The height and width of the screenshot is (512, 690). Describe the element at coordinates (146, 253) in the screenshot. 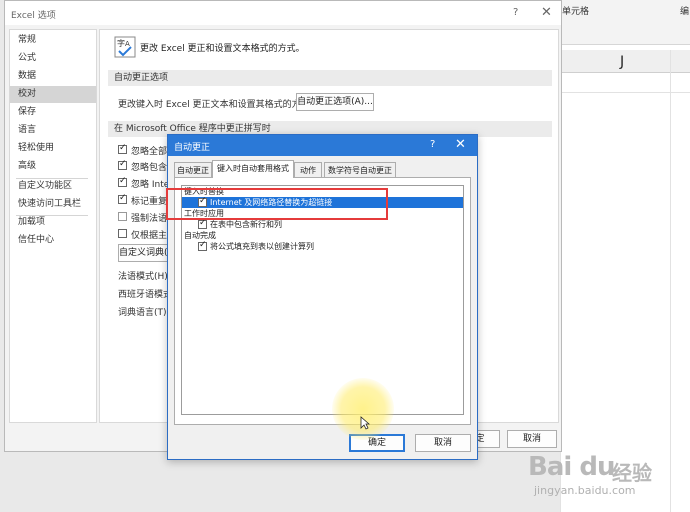

I see `custom-dictionaries-button: 自定义词典(C` at that location.